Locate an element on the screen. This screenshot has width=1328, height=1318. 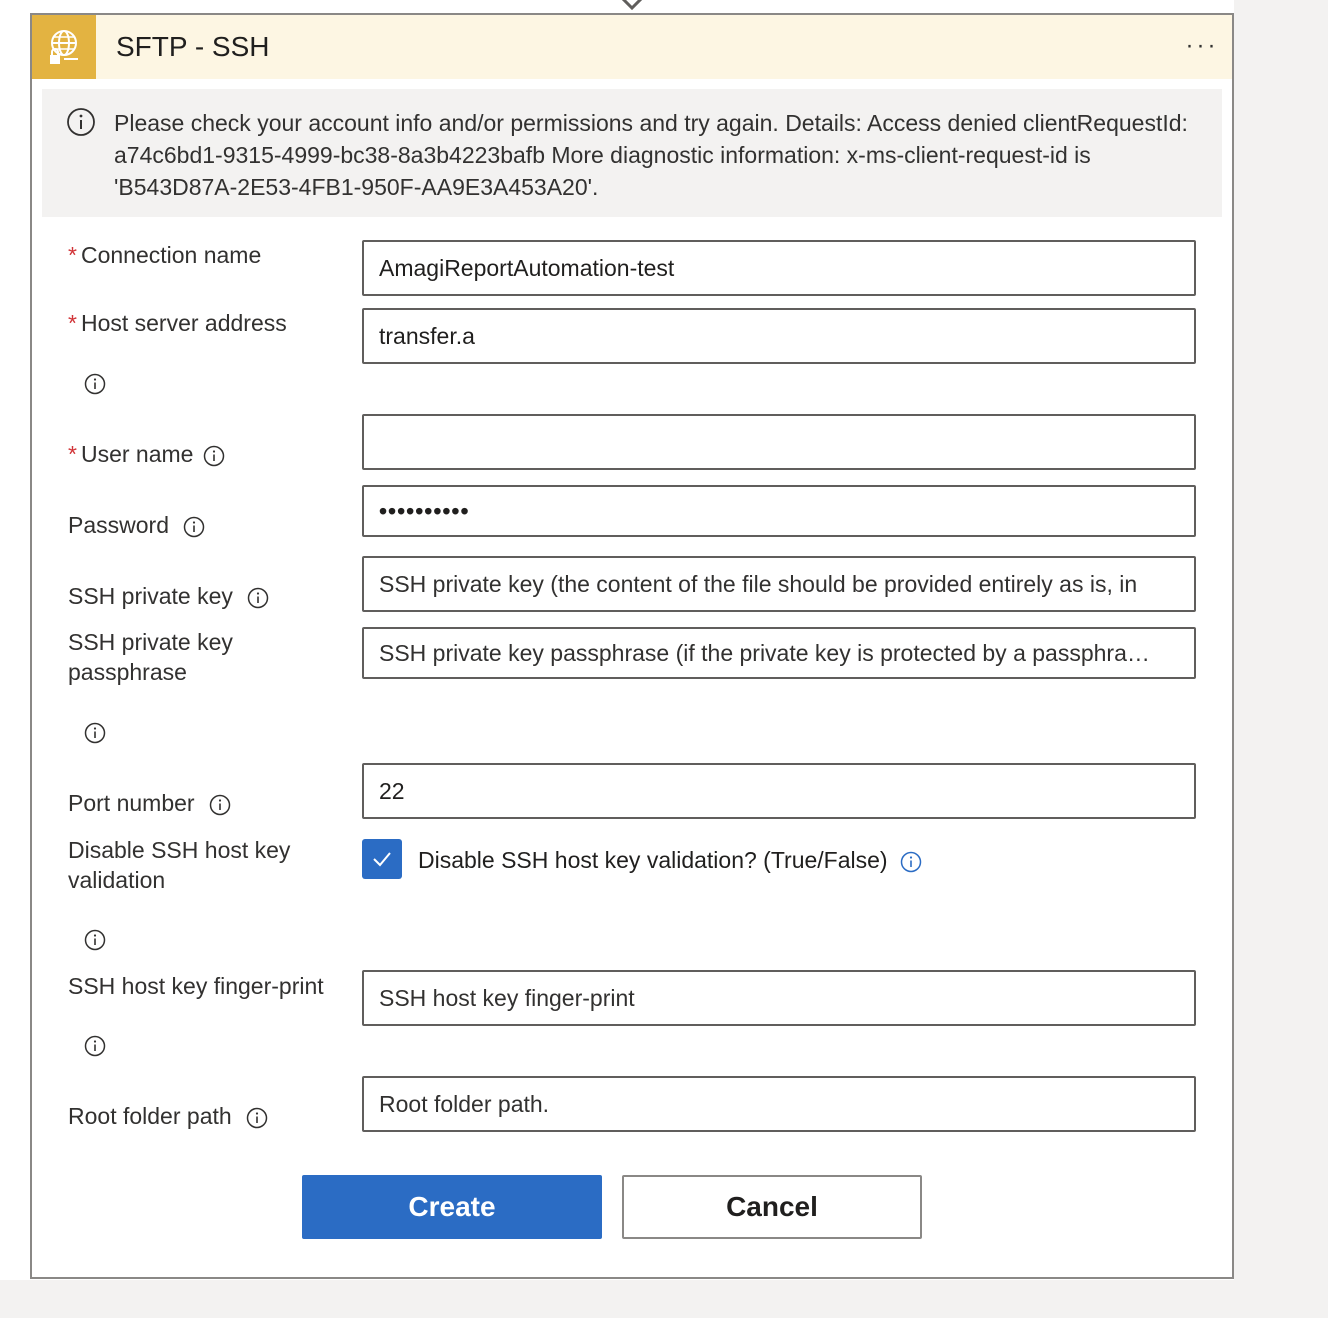
more-options-button: ··· is located at coordinates (1202, 46).